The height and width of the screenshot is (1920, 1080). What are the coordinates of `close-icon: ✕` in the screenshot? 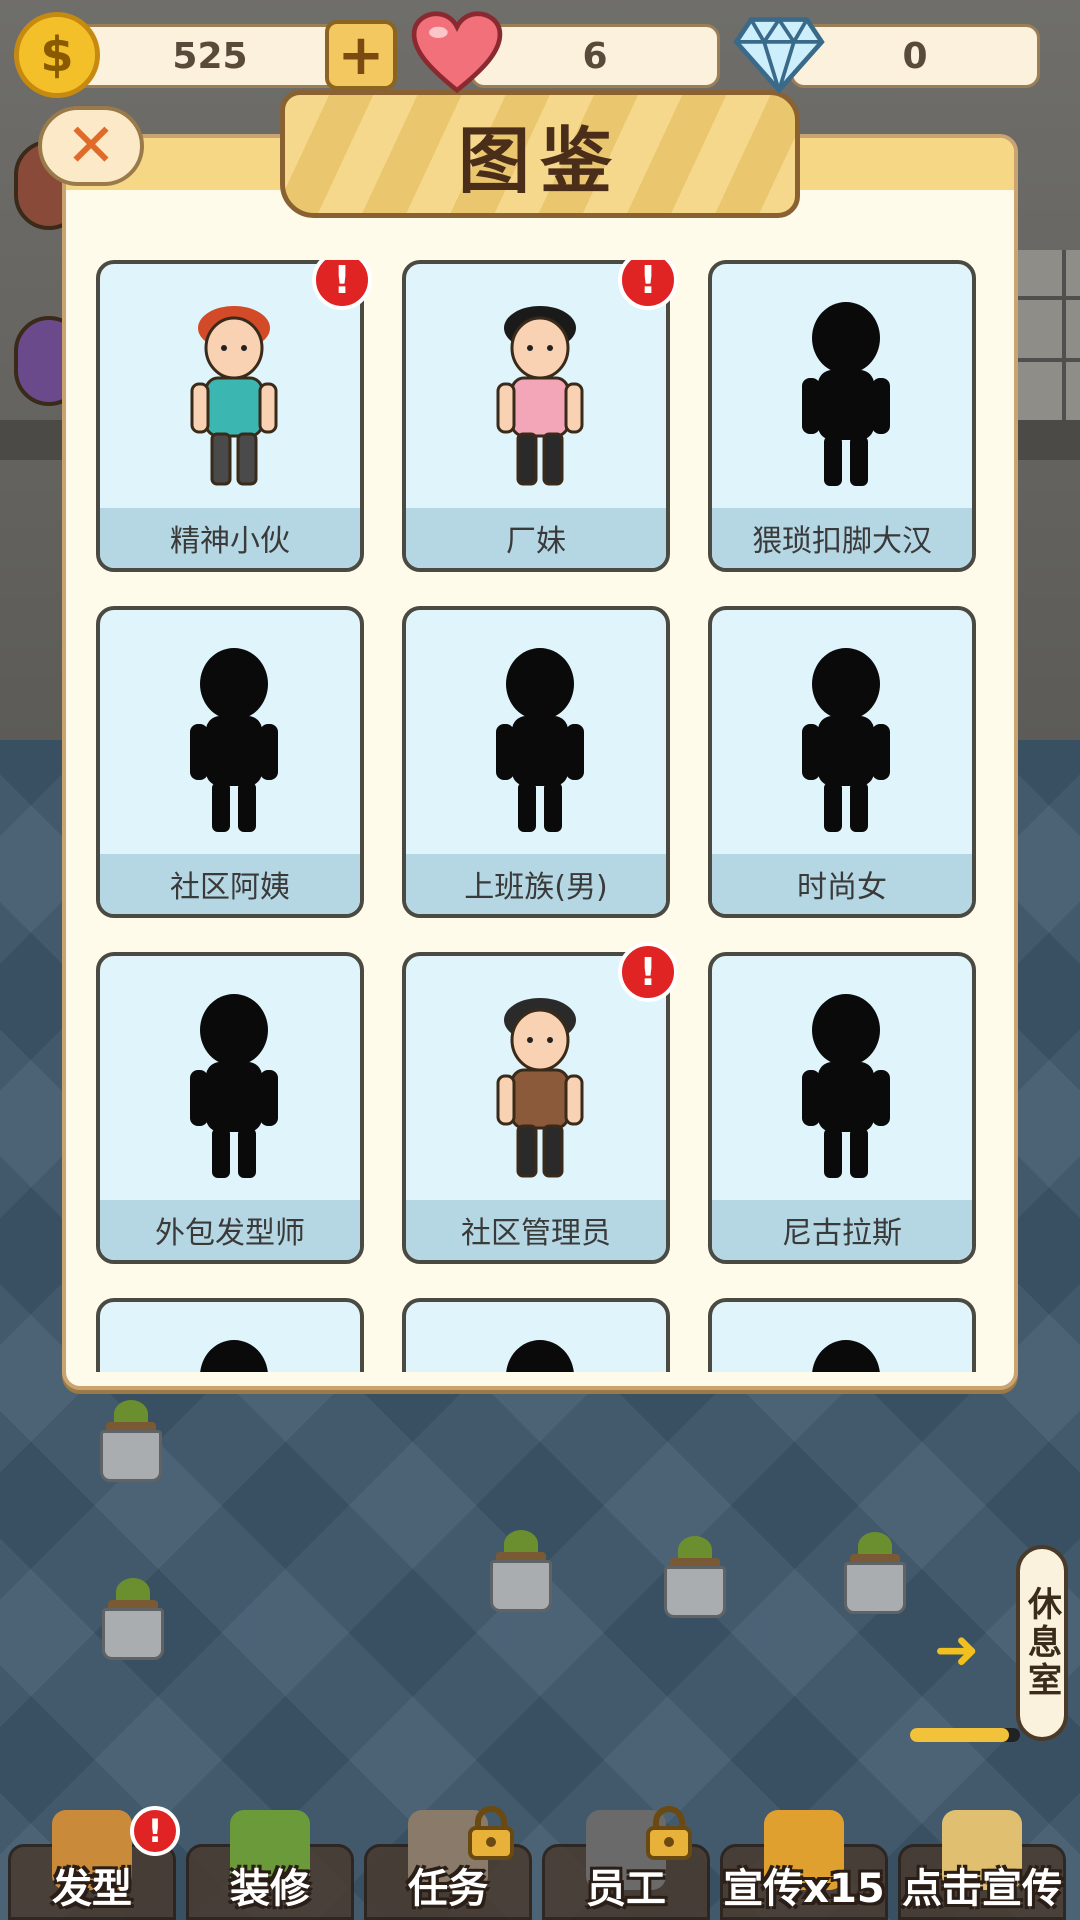 It's located at (91, 146).